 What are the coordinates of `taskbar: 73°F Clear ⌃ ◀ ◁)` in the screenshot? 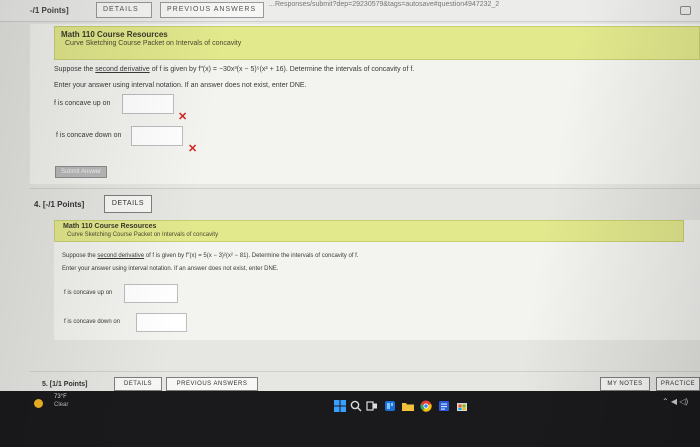 It's located at (350, 419).